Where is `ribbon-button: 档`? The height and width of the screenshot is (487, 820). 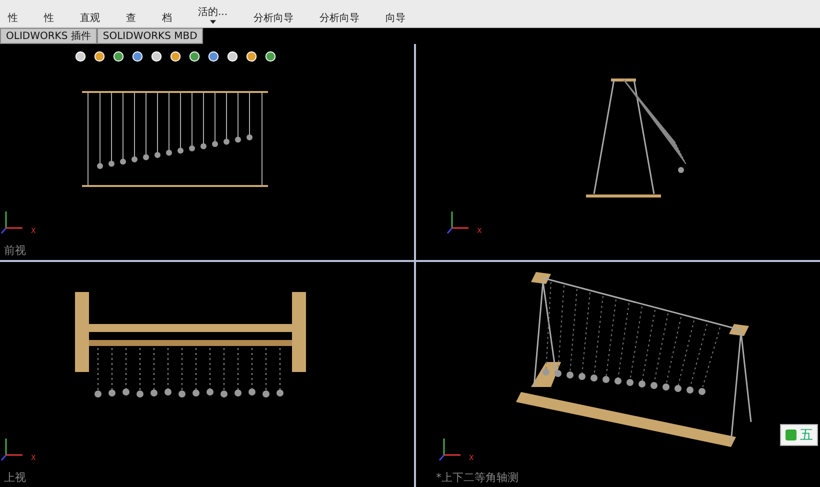
ribbon-button: 档 is located at coordinates (167, 18).